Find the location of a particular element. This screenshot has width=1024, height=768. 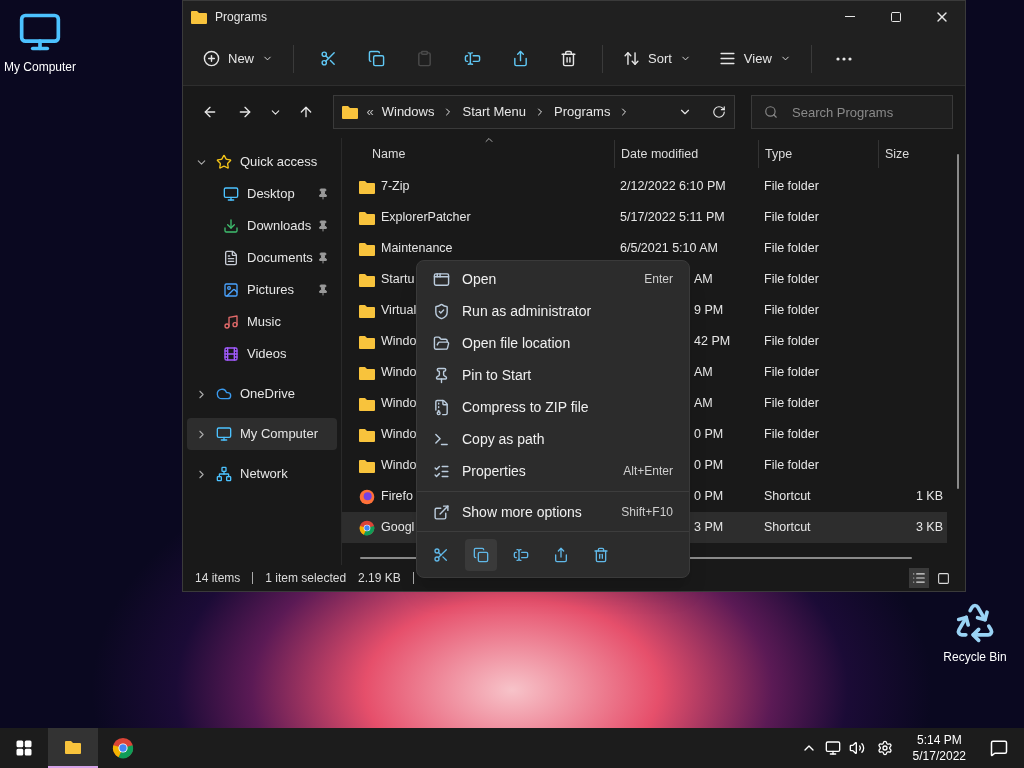

sidebar-label: Videos is located at coordinates (267, 354).